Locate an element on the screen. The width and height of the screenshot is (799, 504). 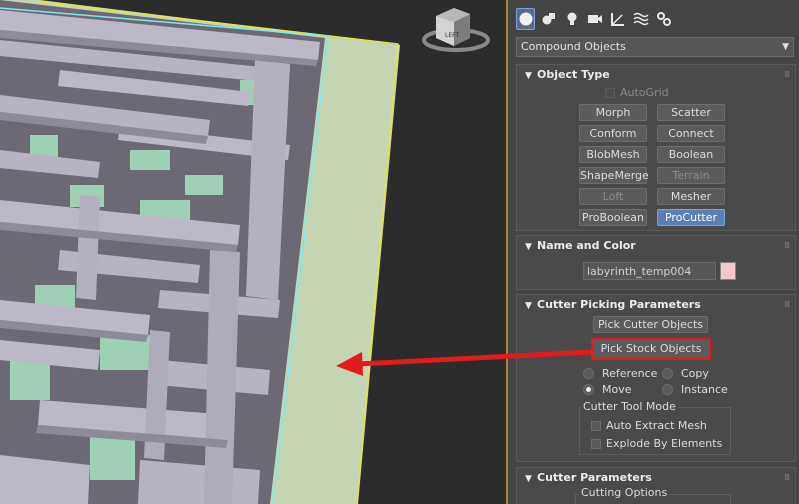
auto-extract-mesh-checkbox: Auto Extract Mesh is located at coordinates (649, 425).